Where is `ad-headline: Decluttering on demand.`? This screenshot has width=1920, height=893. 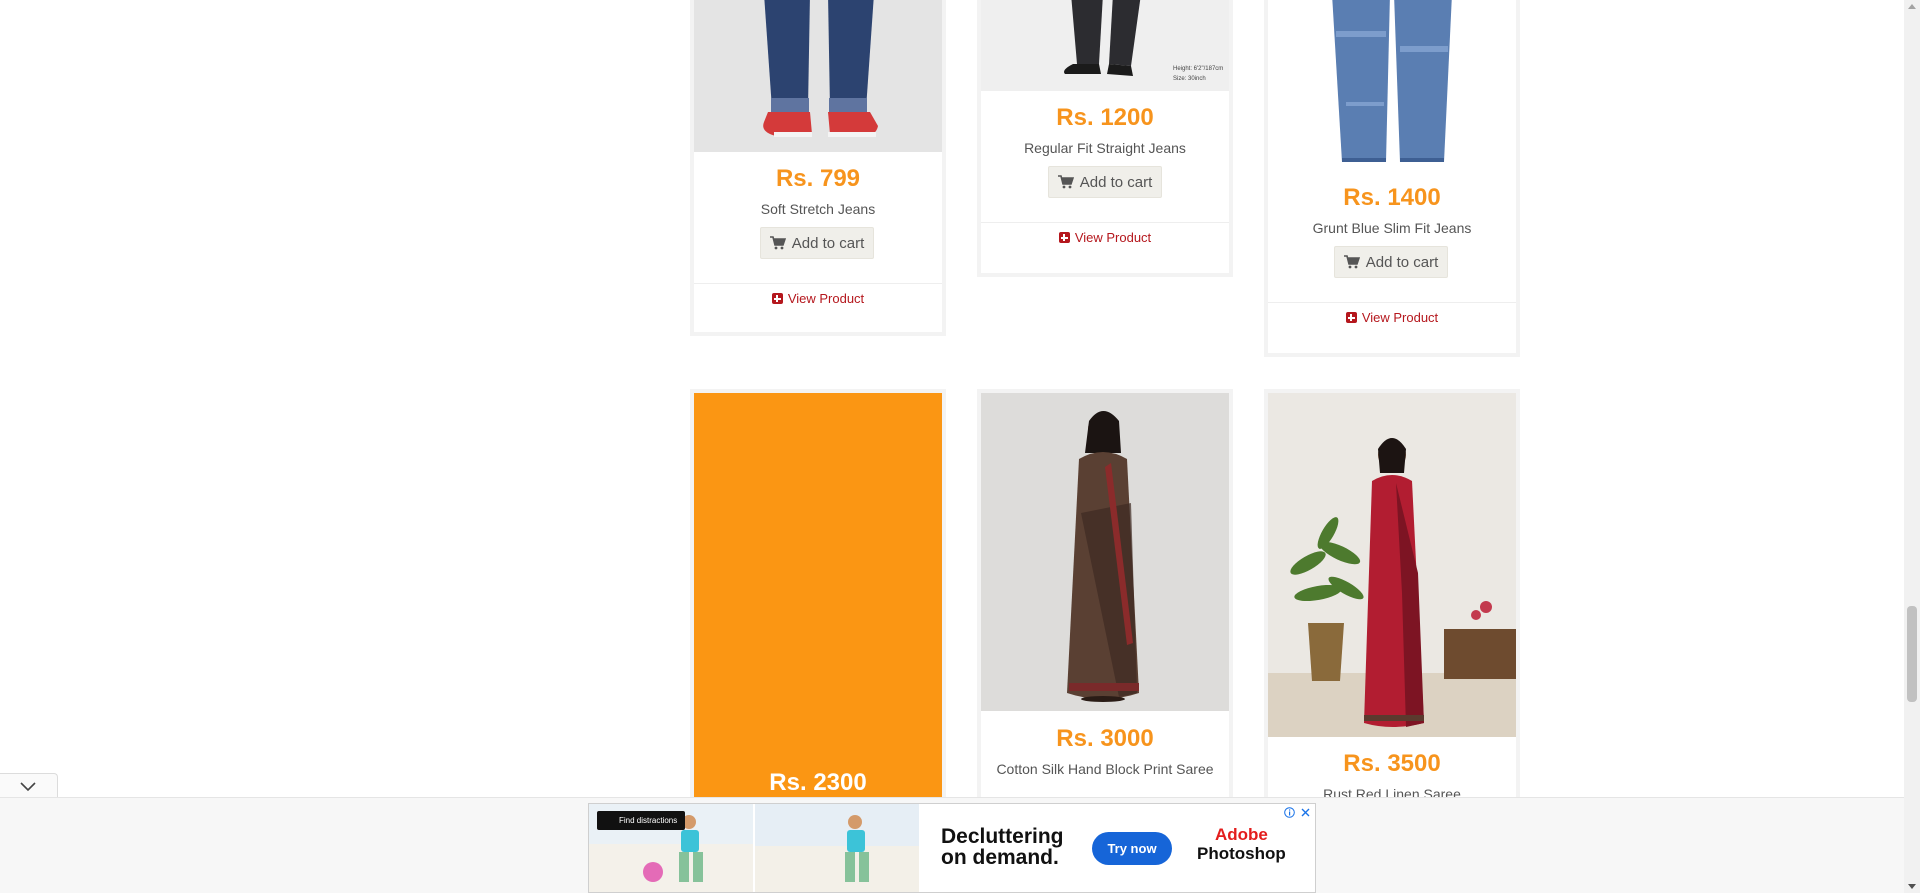
ad-headline: Decluttering on demand. is located at coordinates (1002, 847).